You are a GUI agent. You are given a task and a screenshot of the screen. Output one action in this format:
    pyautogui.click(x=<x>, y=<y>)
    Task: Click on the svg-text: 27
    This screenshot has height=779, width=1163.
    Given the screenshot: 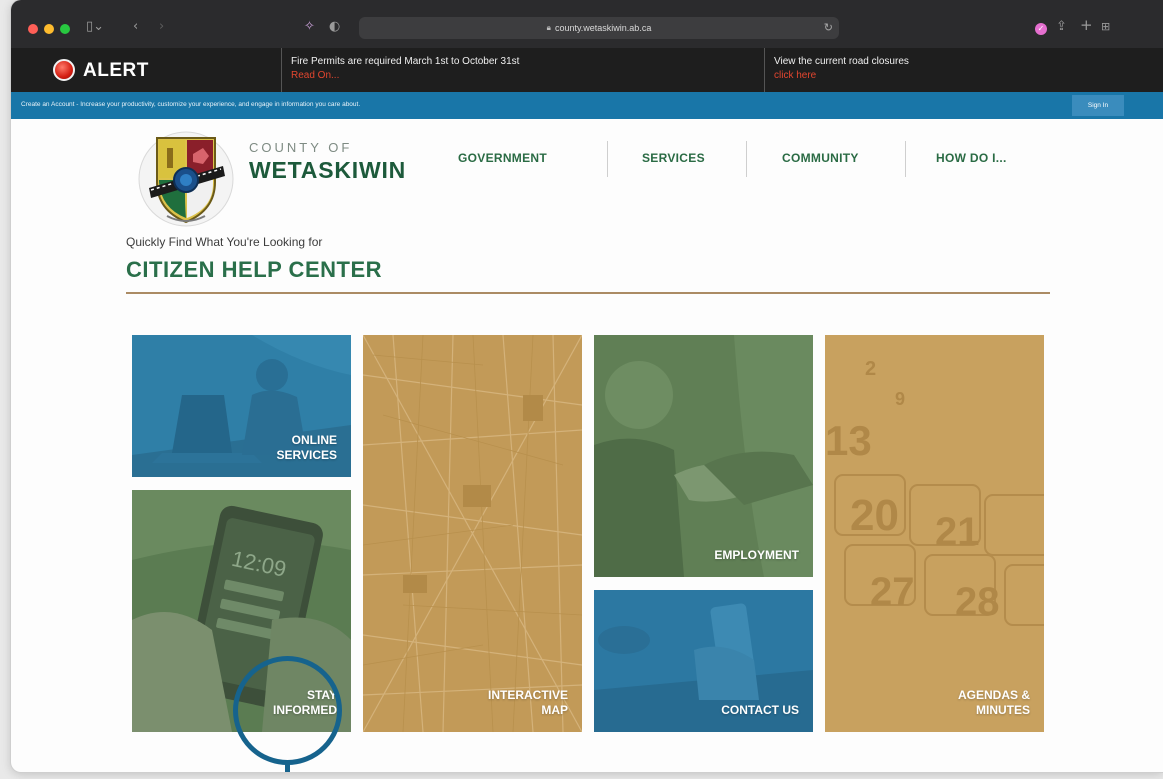 What is the action you would take?
    pyautogui.click(x=892, y=592)
    